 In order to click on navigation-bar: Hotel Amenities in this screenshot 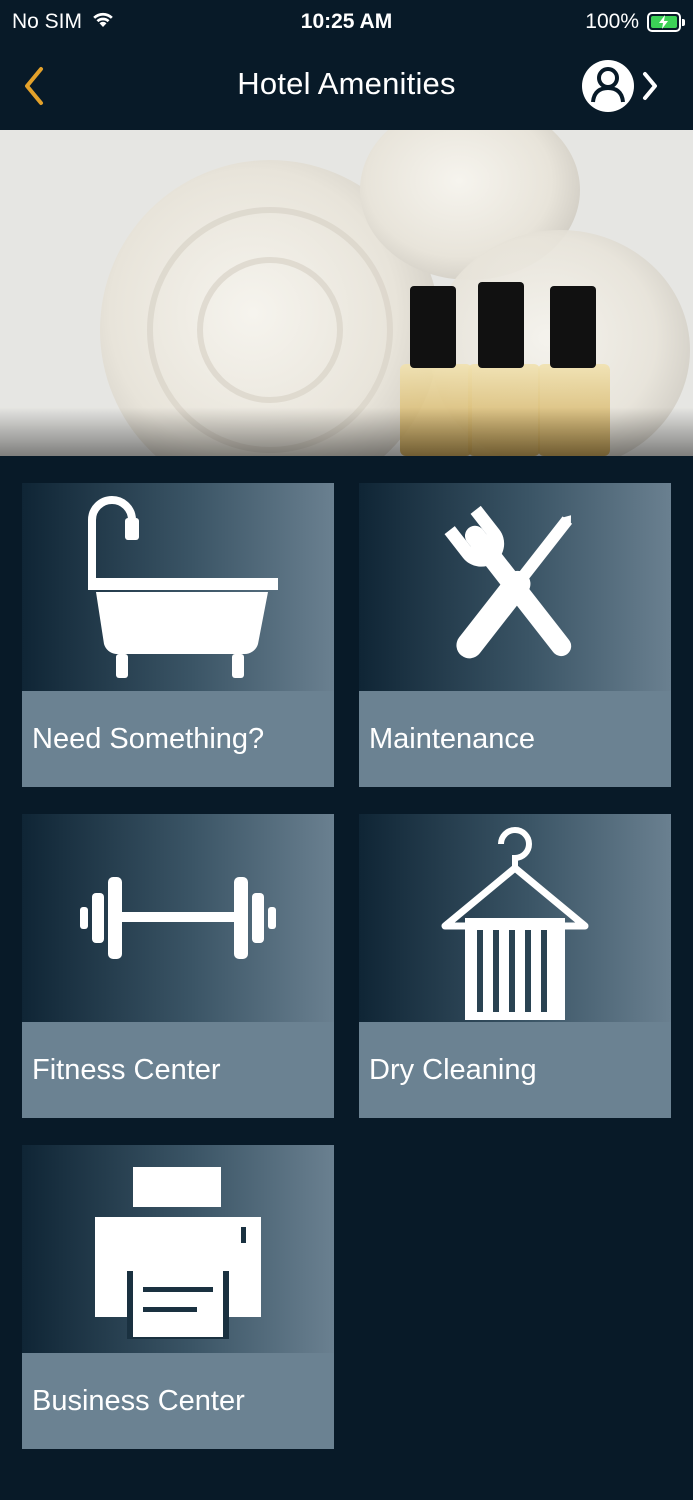, I will do `click(346, 87)`.